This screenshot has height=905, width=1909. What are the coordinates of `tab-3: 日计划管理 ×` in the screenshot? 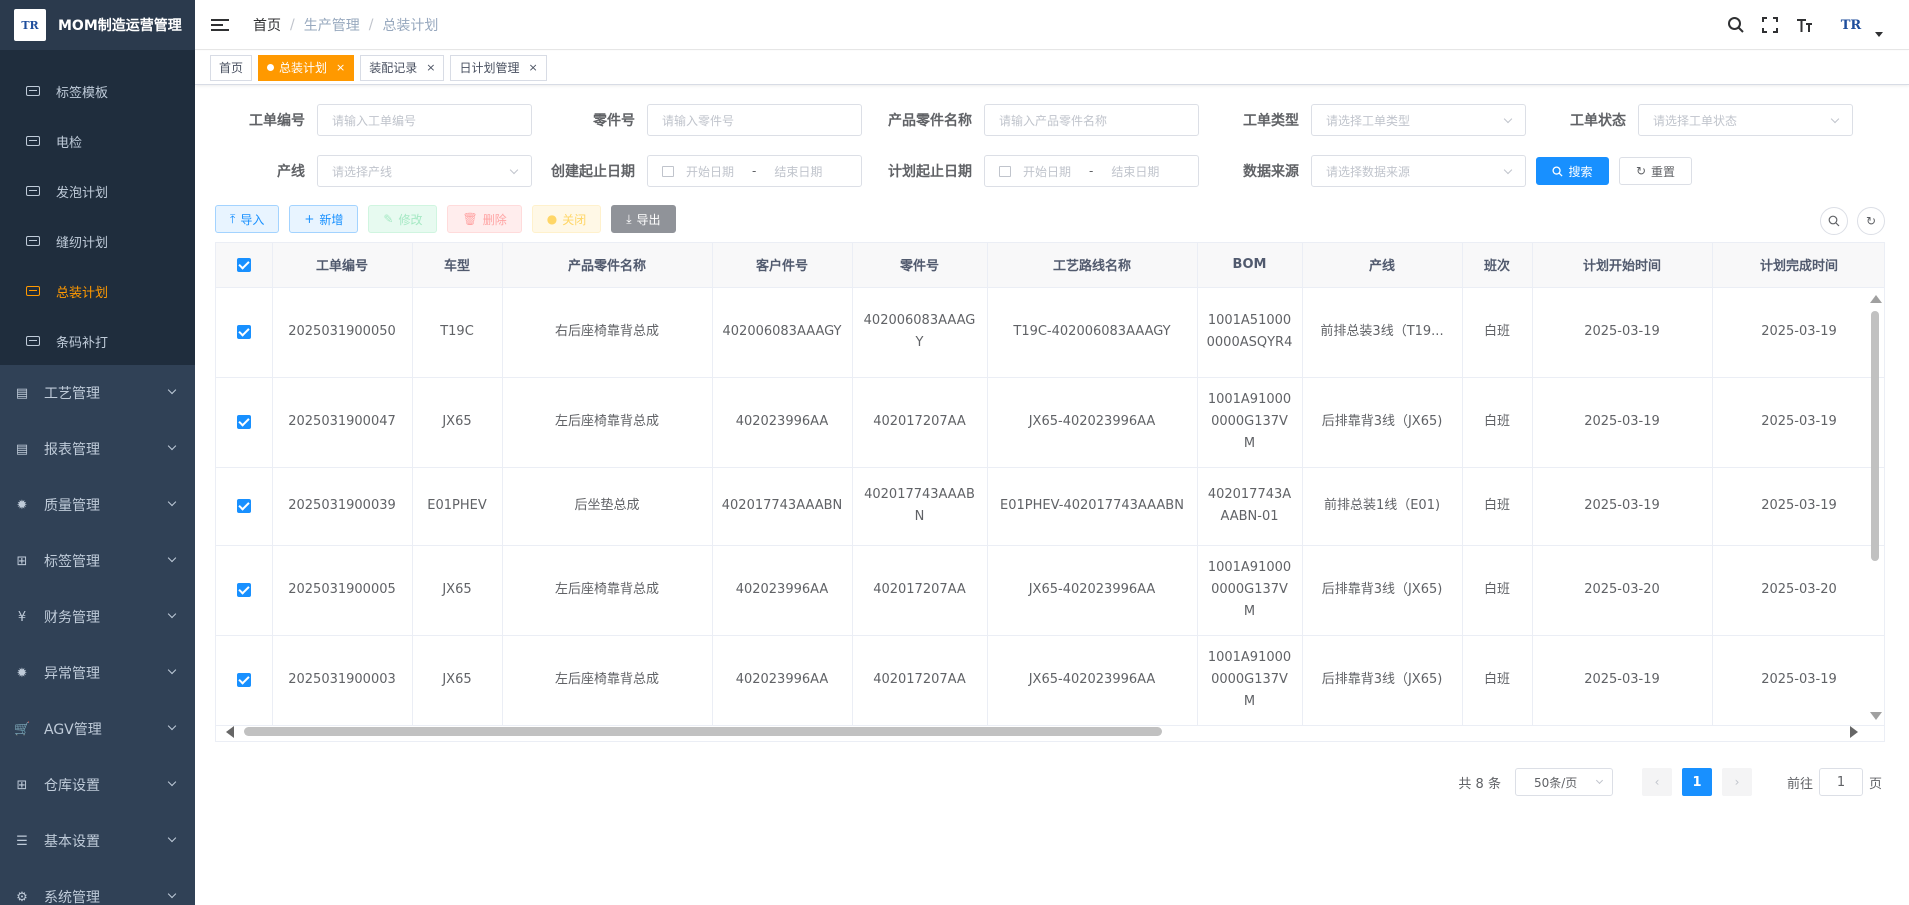 It's located at (498, 67).